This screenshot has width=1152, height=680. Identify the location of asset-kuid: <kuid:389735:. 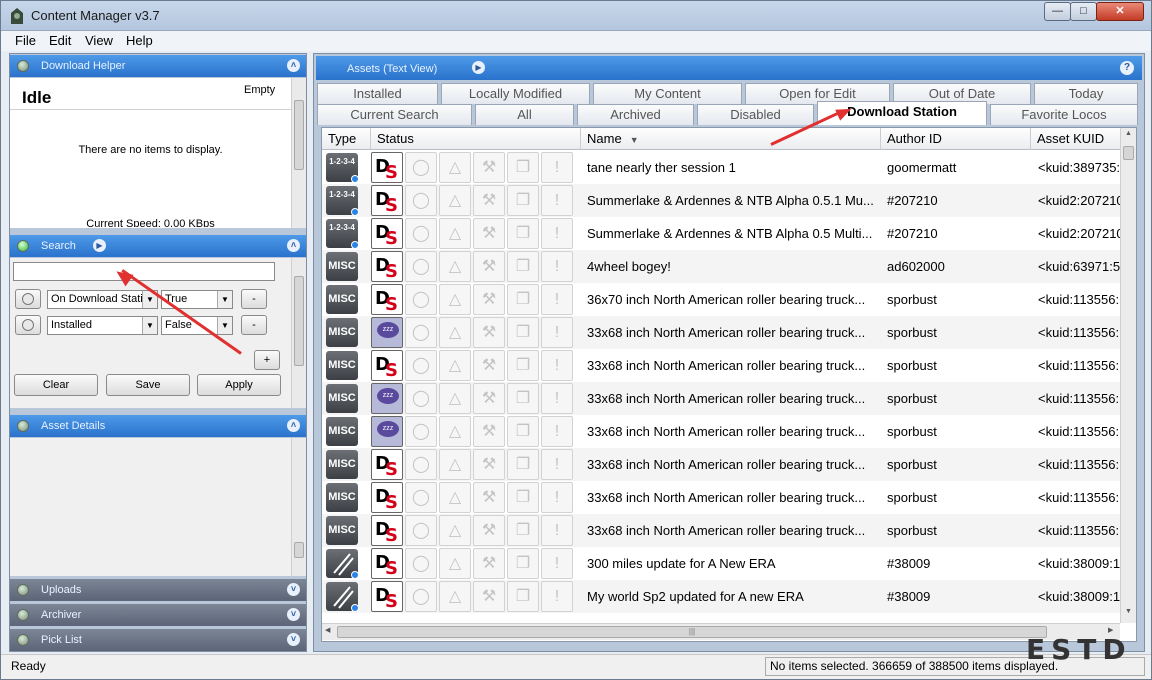
(1079, 167).